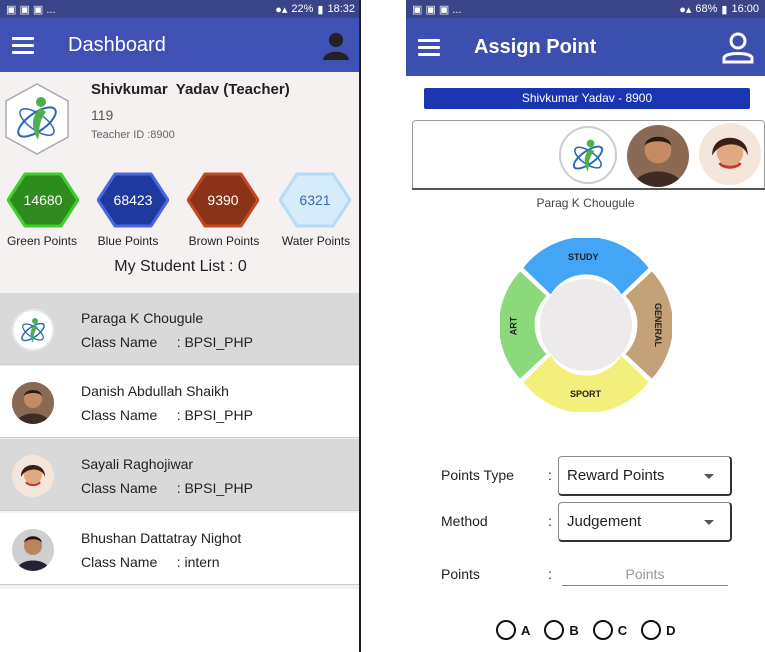 The image size is (765, 652). Describe the element at coordinates (587, 98) in the screenshot. I see `teacher-banner: Shivkumar Yadav - 8900` at that location.